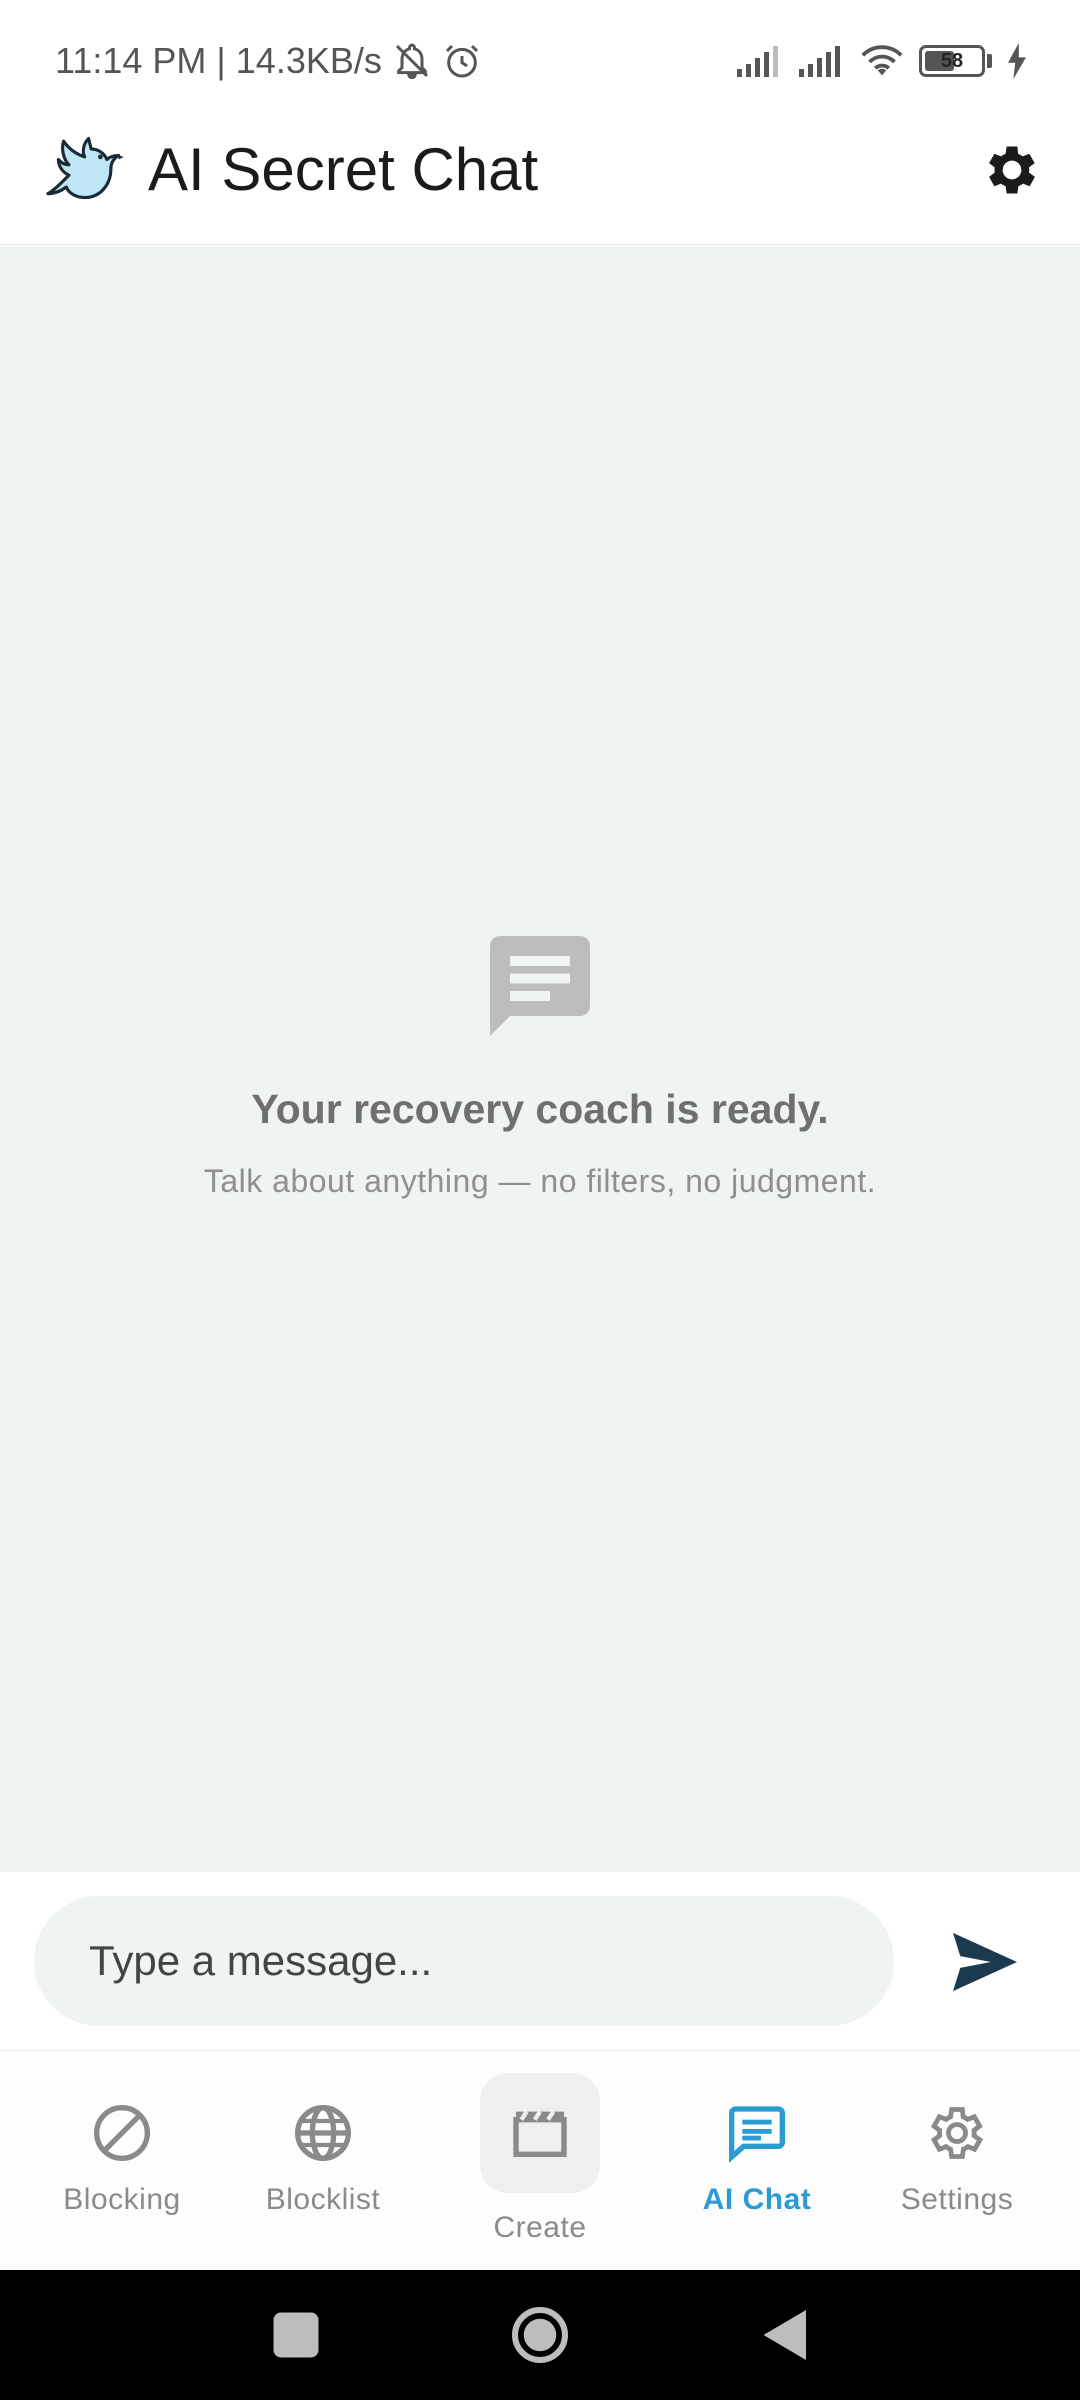 The width and height of the screenshot is (1080, 2400). I want to click on send-icon, so click(985, 1962).